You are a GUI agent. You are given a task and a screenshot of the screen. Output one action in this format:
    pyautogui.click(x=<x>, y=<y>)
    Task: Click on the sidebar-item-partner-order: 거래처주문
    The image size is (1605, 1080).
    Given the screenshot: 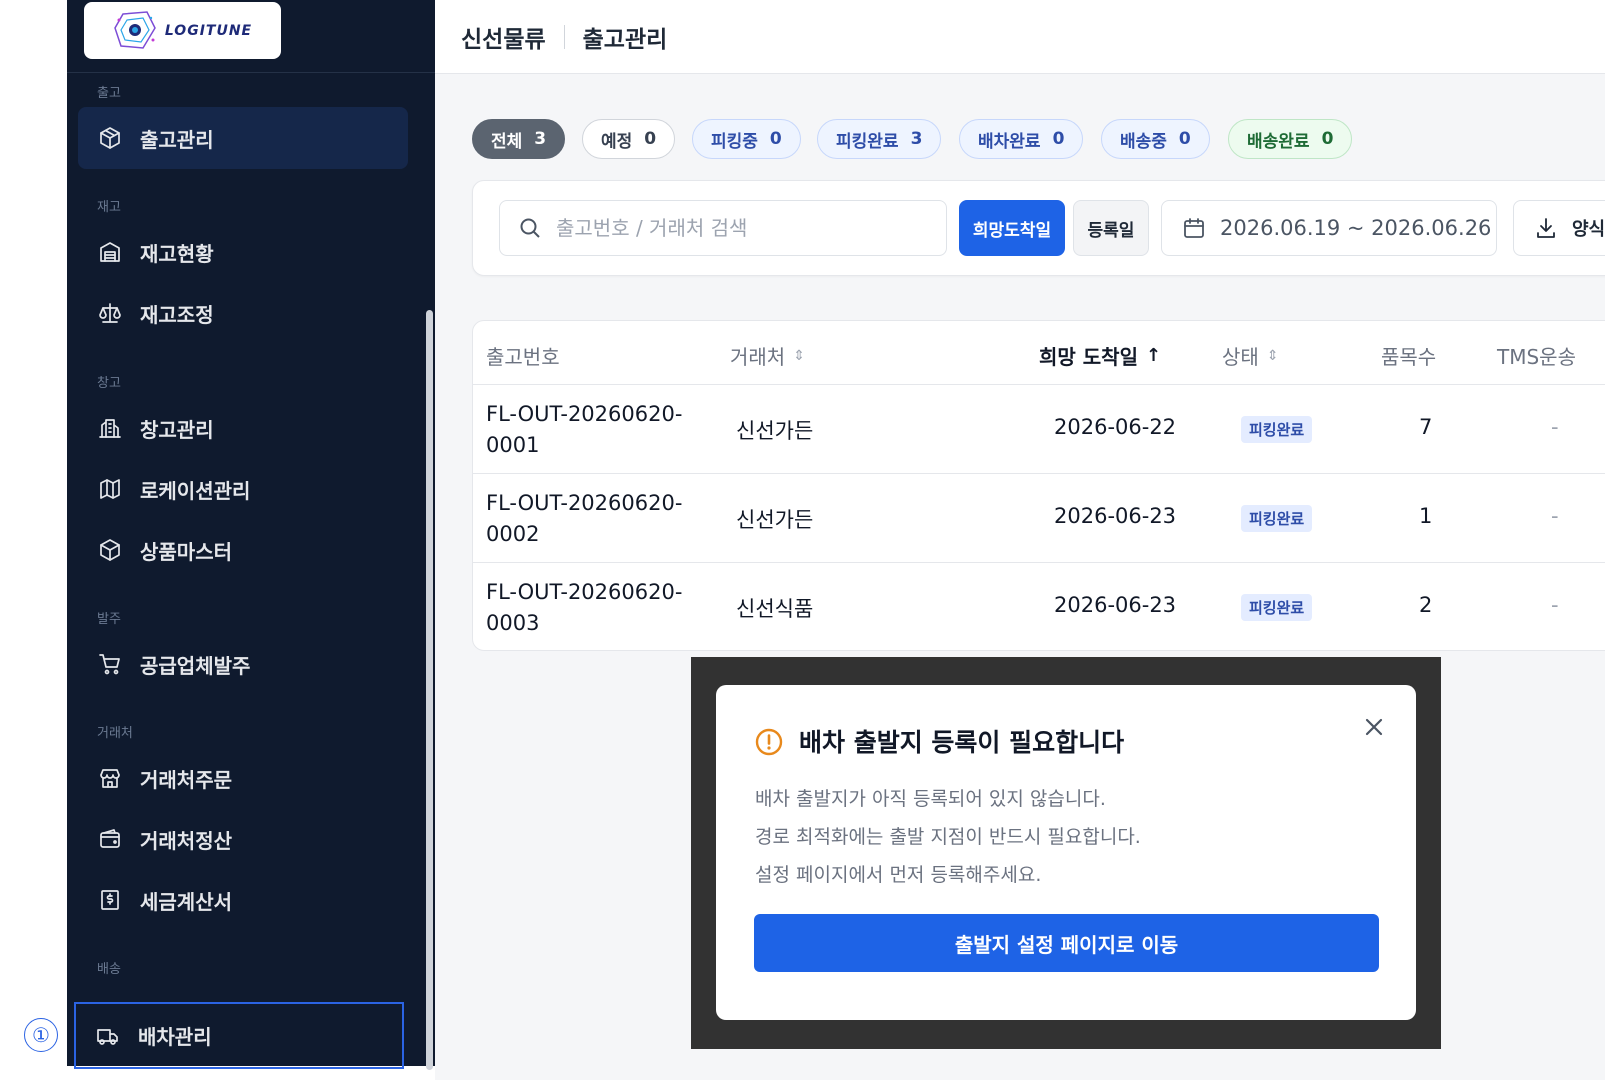 What is the action you would take?
    pyautogui.click(x=243, y=778)
    